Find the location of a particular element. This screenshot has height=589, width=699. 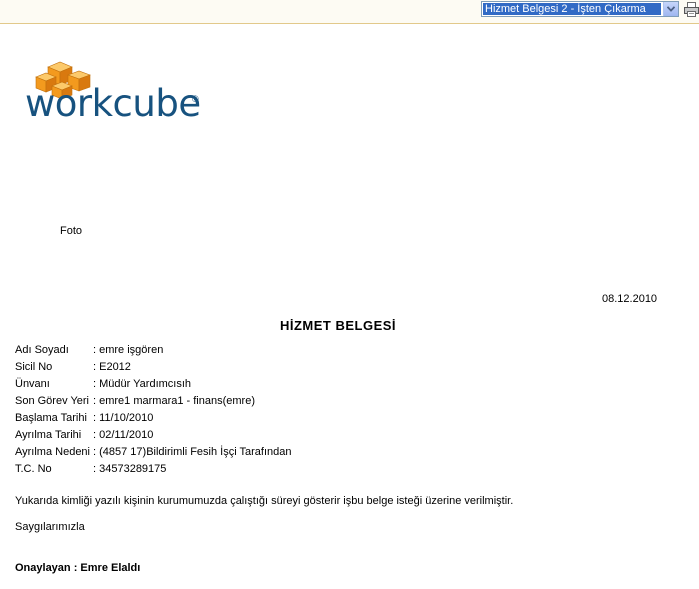

field-value: : emre işgören is located at coordinates (128, 350).